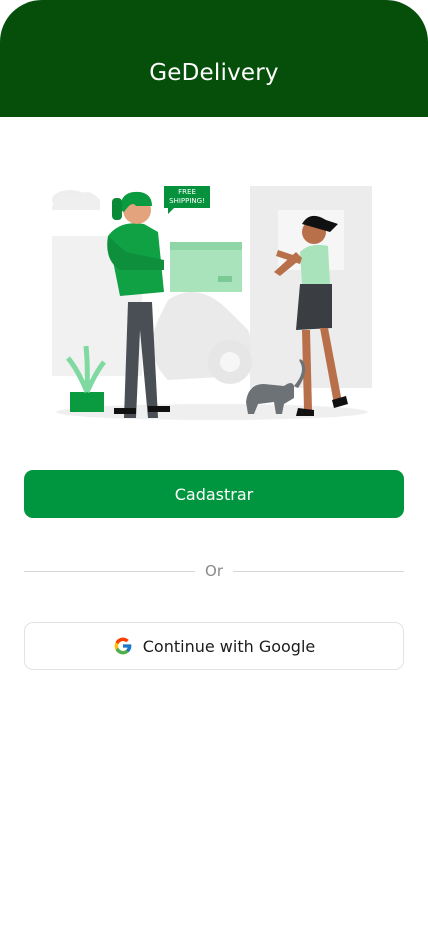  I want to click on register-button: Cadastrar, so click(214, 494).